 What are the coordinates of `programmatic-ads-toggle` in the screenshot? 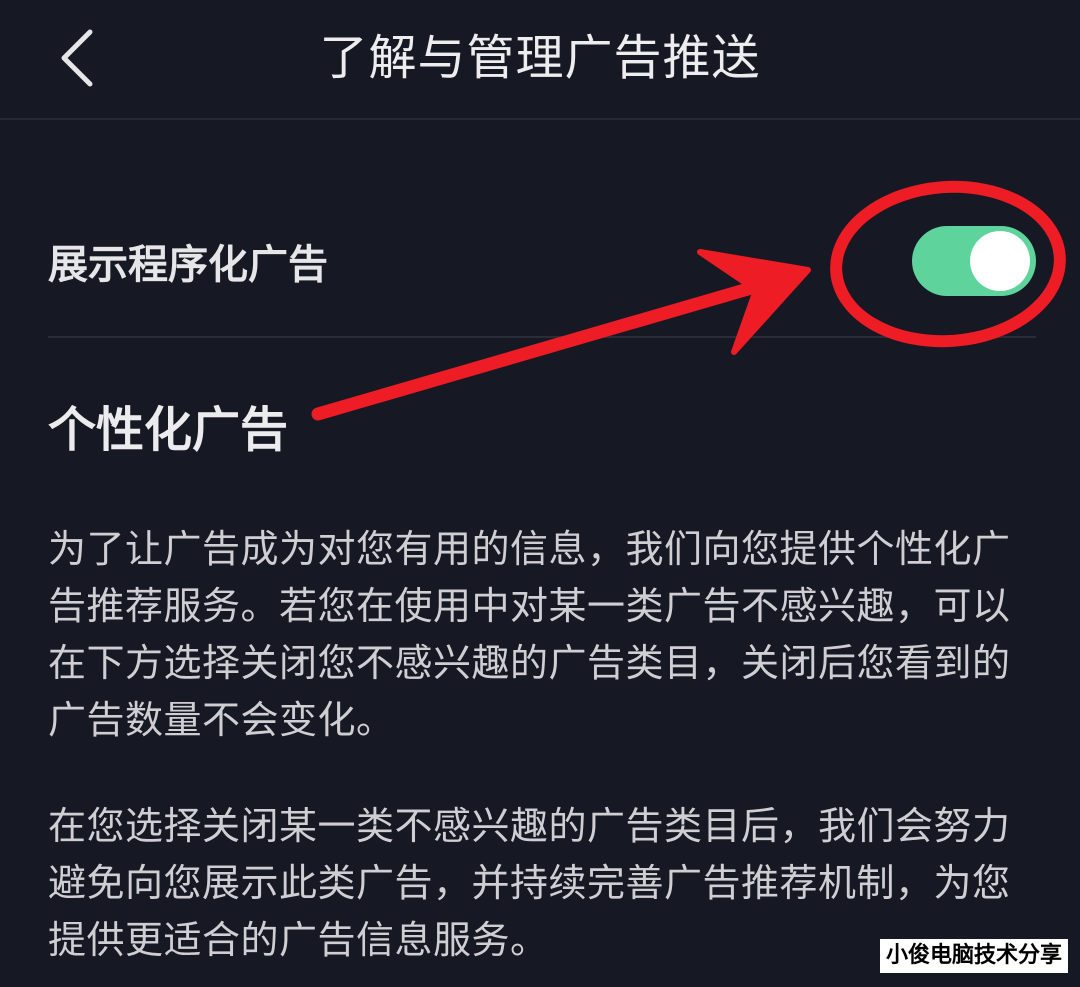 It's located at (974, 261).